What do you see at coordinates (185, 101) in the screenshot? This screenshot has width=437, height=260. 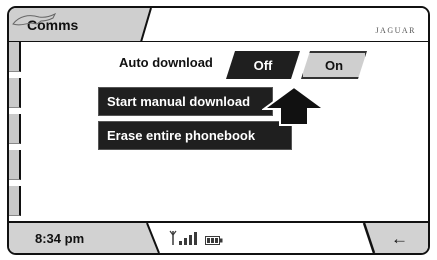 I see `start-manual-download-button: Start manual download` at bounding box center [185, 101].